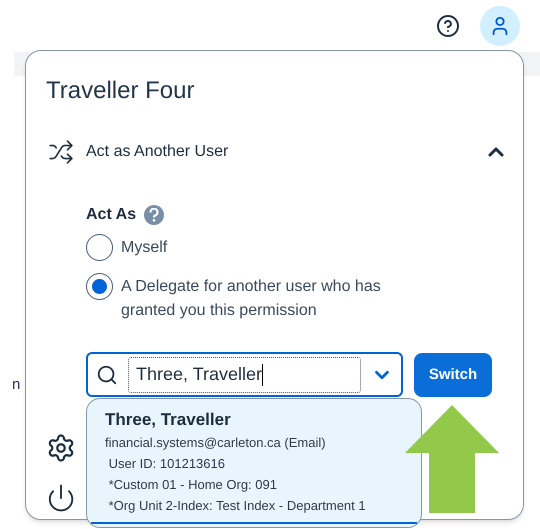 The width and height of the screenshot is (540, 529). Describe the element at coordinates (193, 485) in the screenshot. I see `suggestion-detail: *Custom 01 - Home Org: 091` at that location.